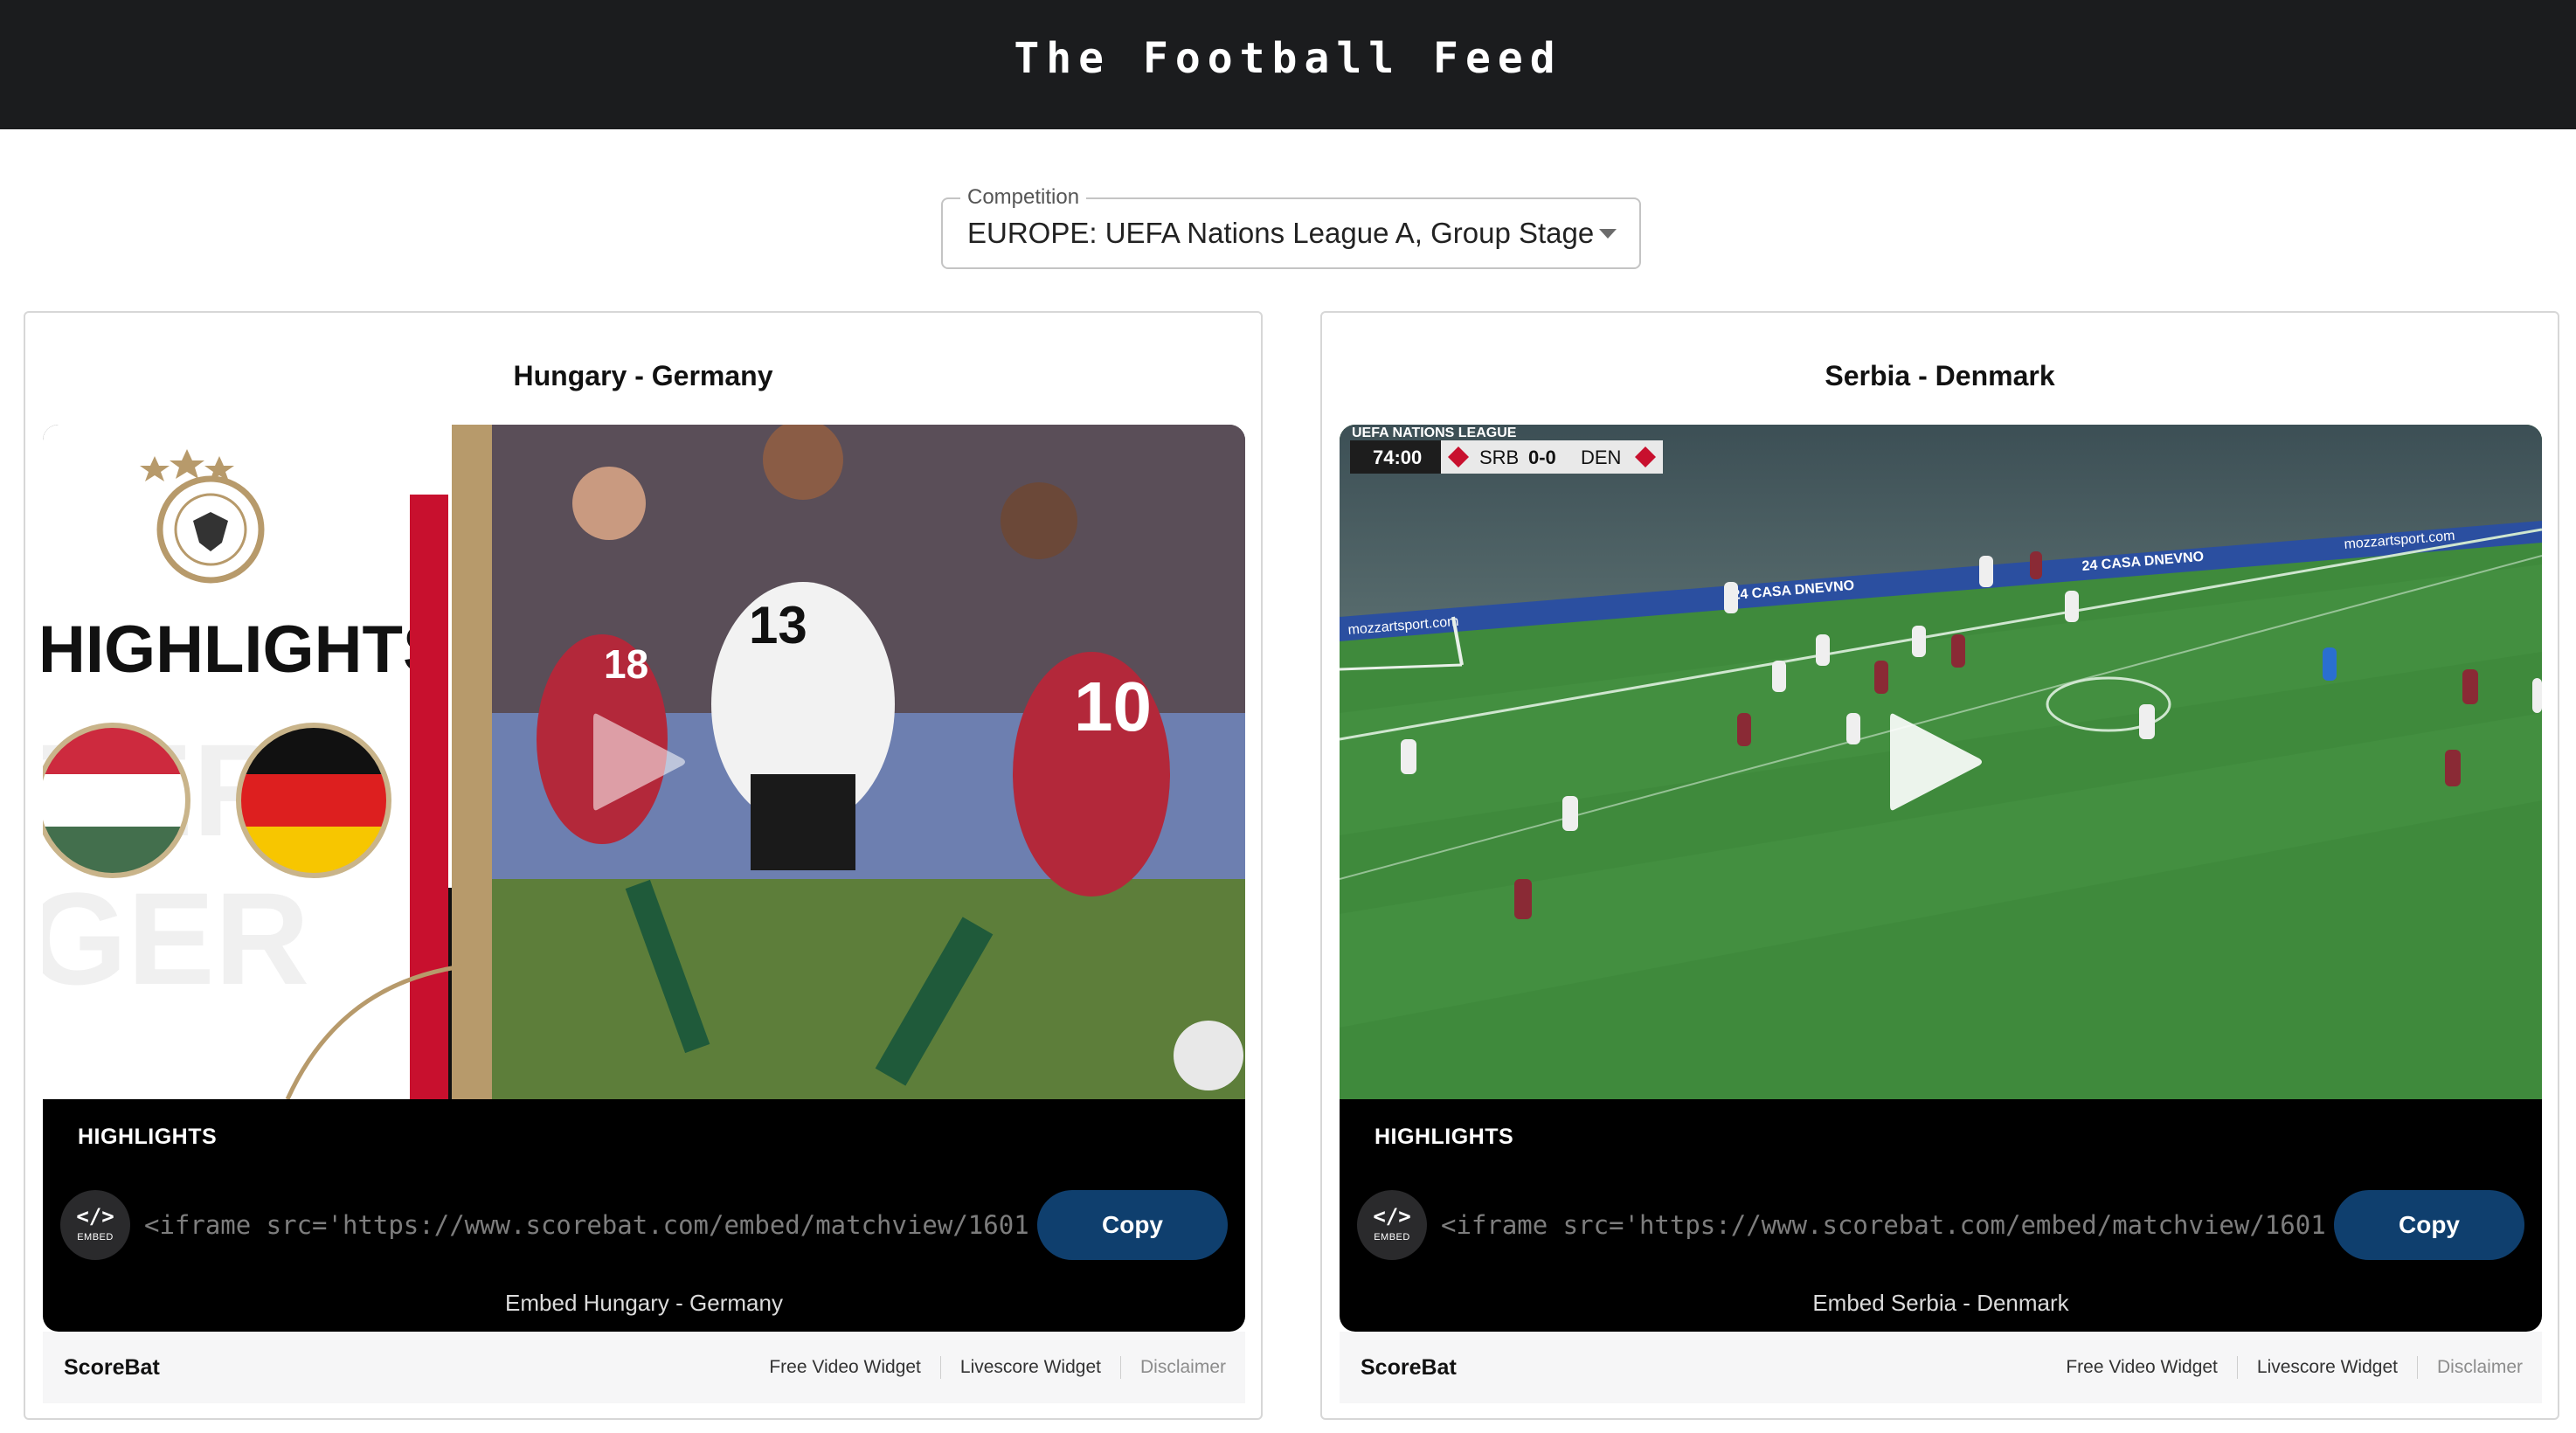 The height and width of the screenshot is (1433, 2576). Describe the element at coordinates (643, 375) in the screenshot. I see `match-title: Hungary - Germany` at that location.